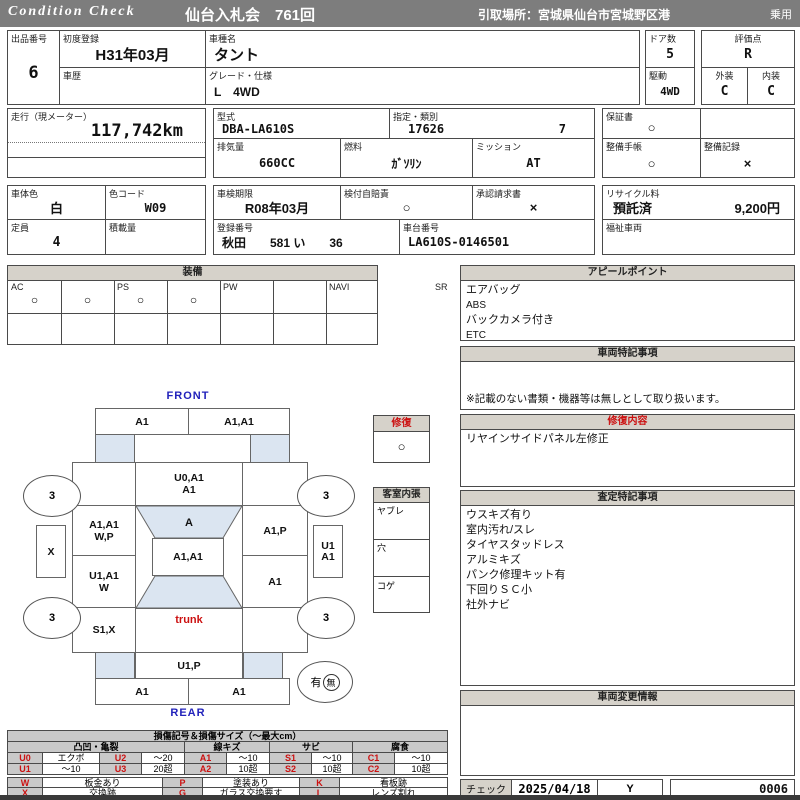 This screenshot has width=800, height=800. What do you see at coordinates (422, 86) in the screenshot?
I see `grade-cell: グレード・仕様 L 4WD` at bounding box center [422, 86].